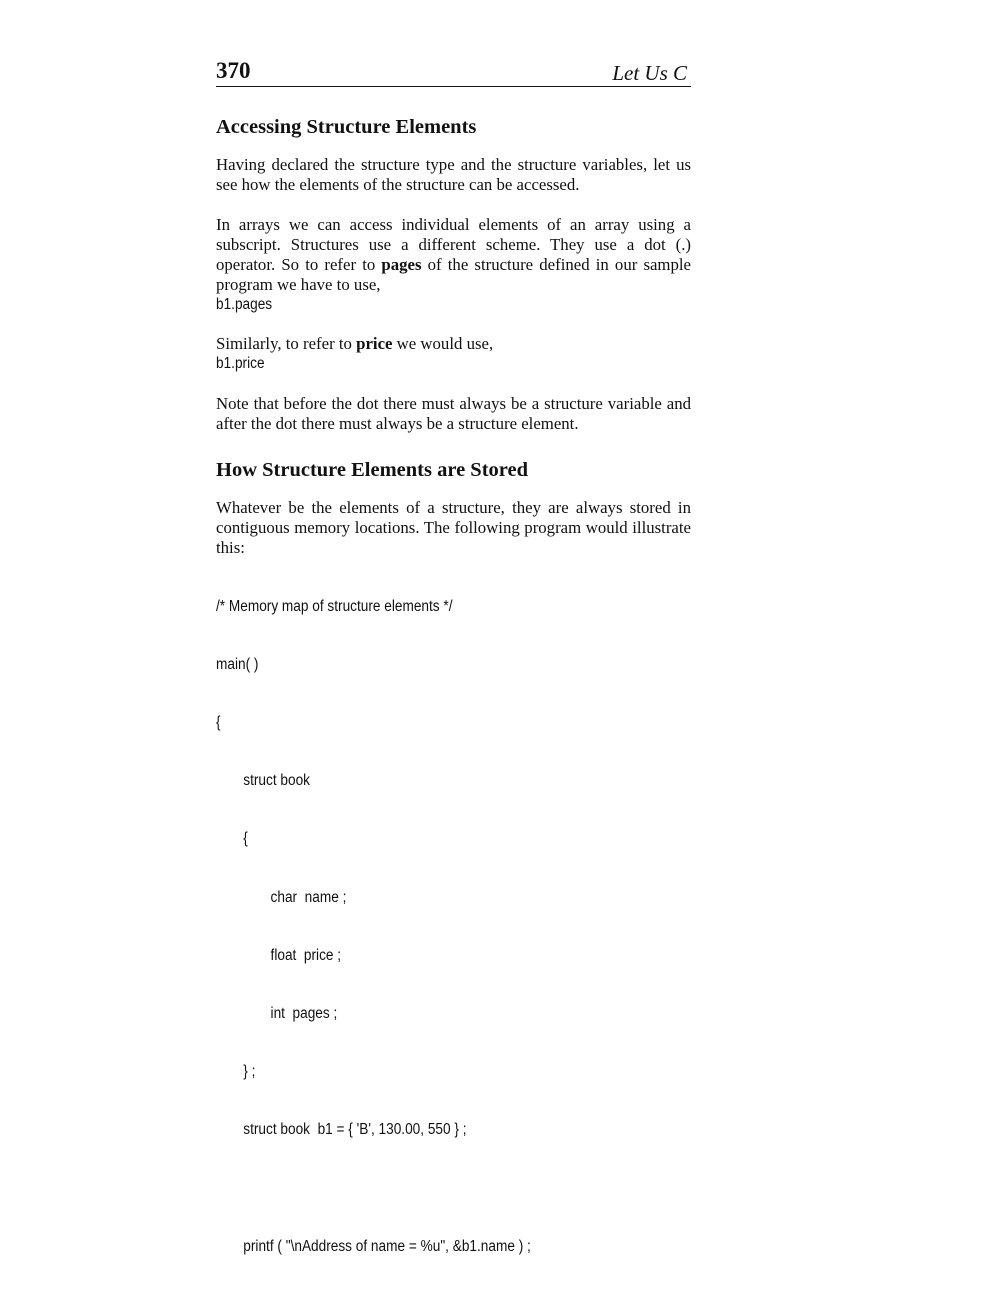  Describe the element at coordinates (240, 364) in the screenshot. I see `code-line: b1.price` at that location.